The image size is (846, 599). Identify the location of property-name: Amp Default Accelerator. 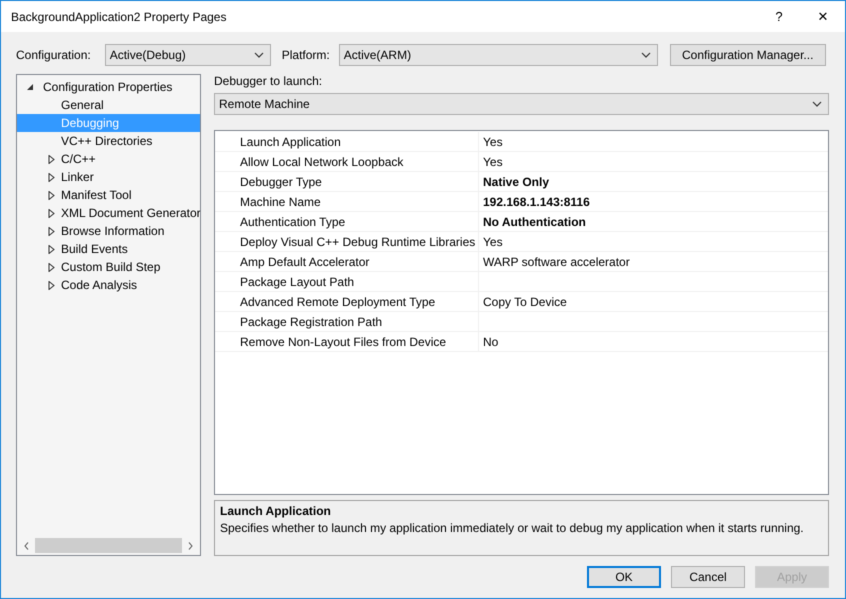
(357, 261).